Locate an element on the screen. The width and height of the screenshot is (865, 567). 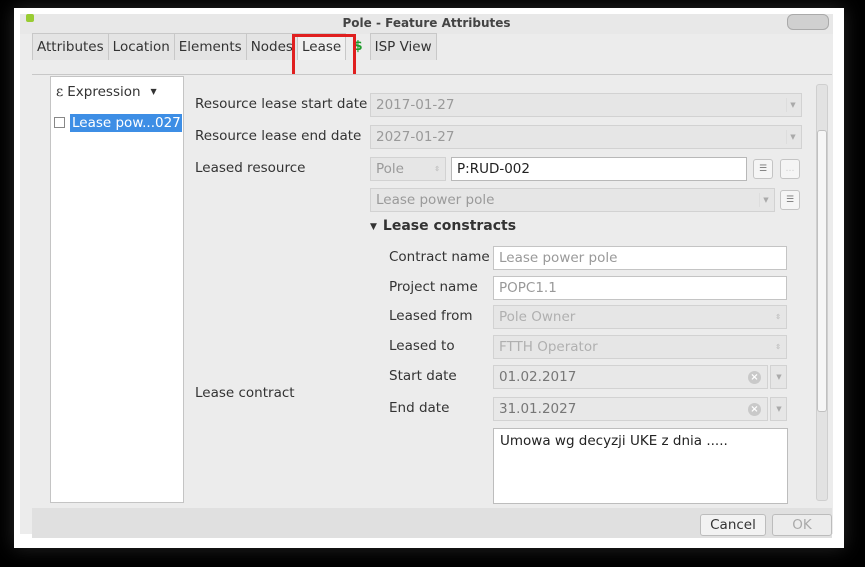
end-date-dropdown: ▼ is located at coordinates (778, 409).